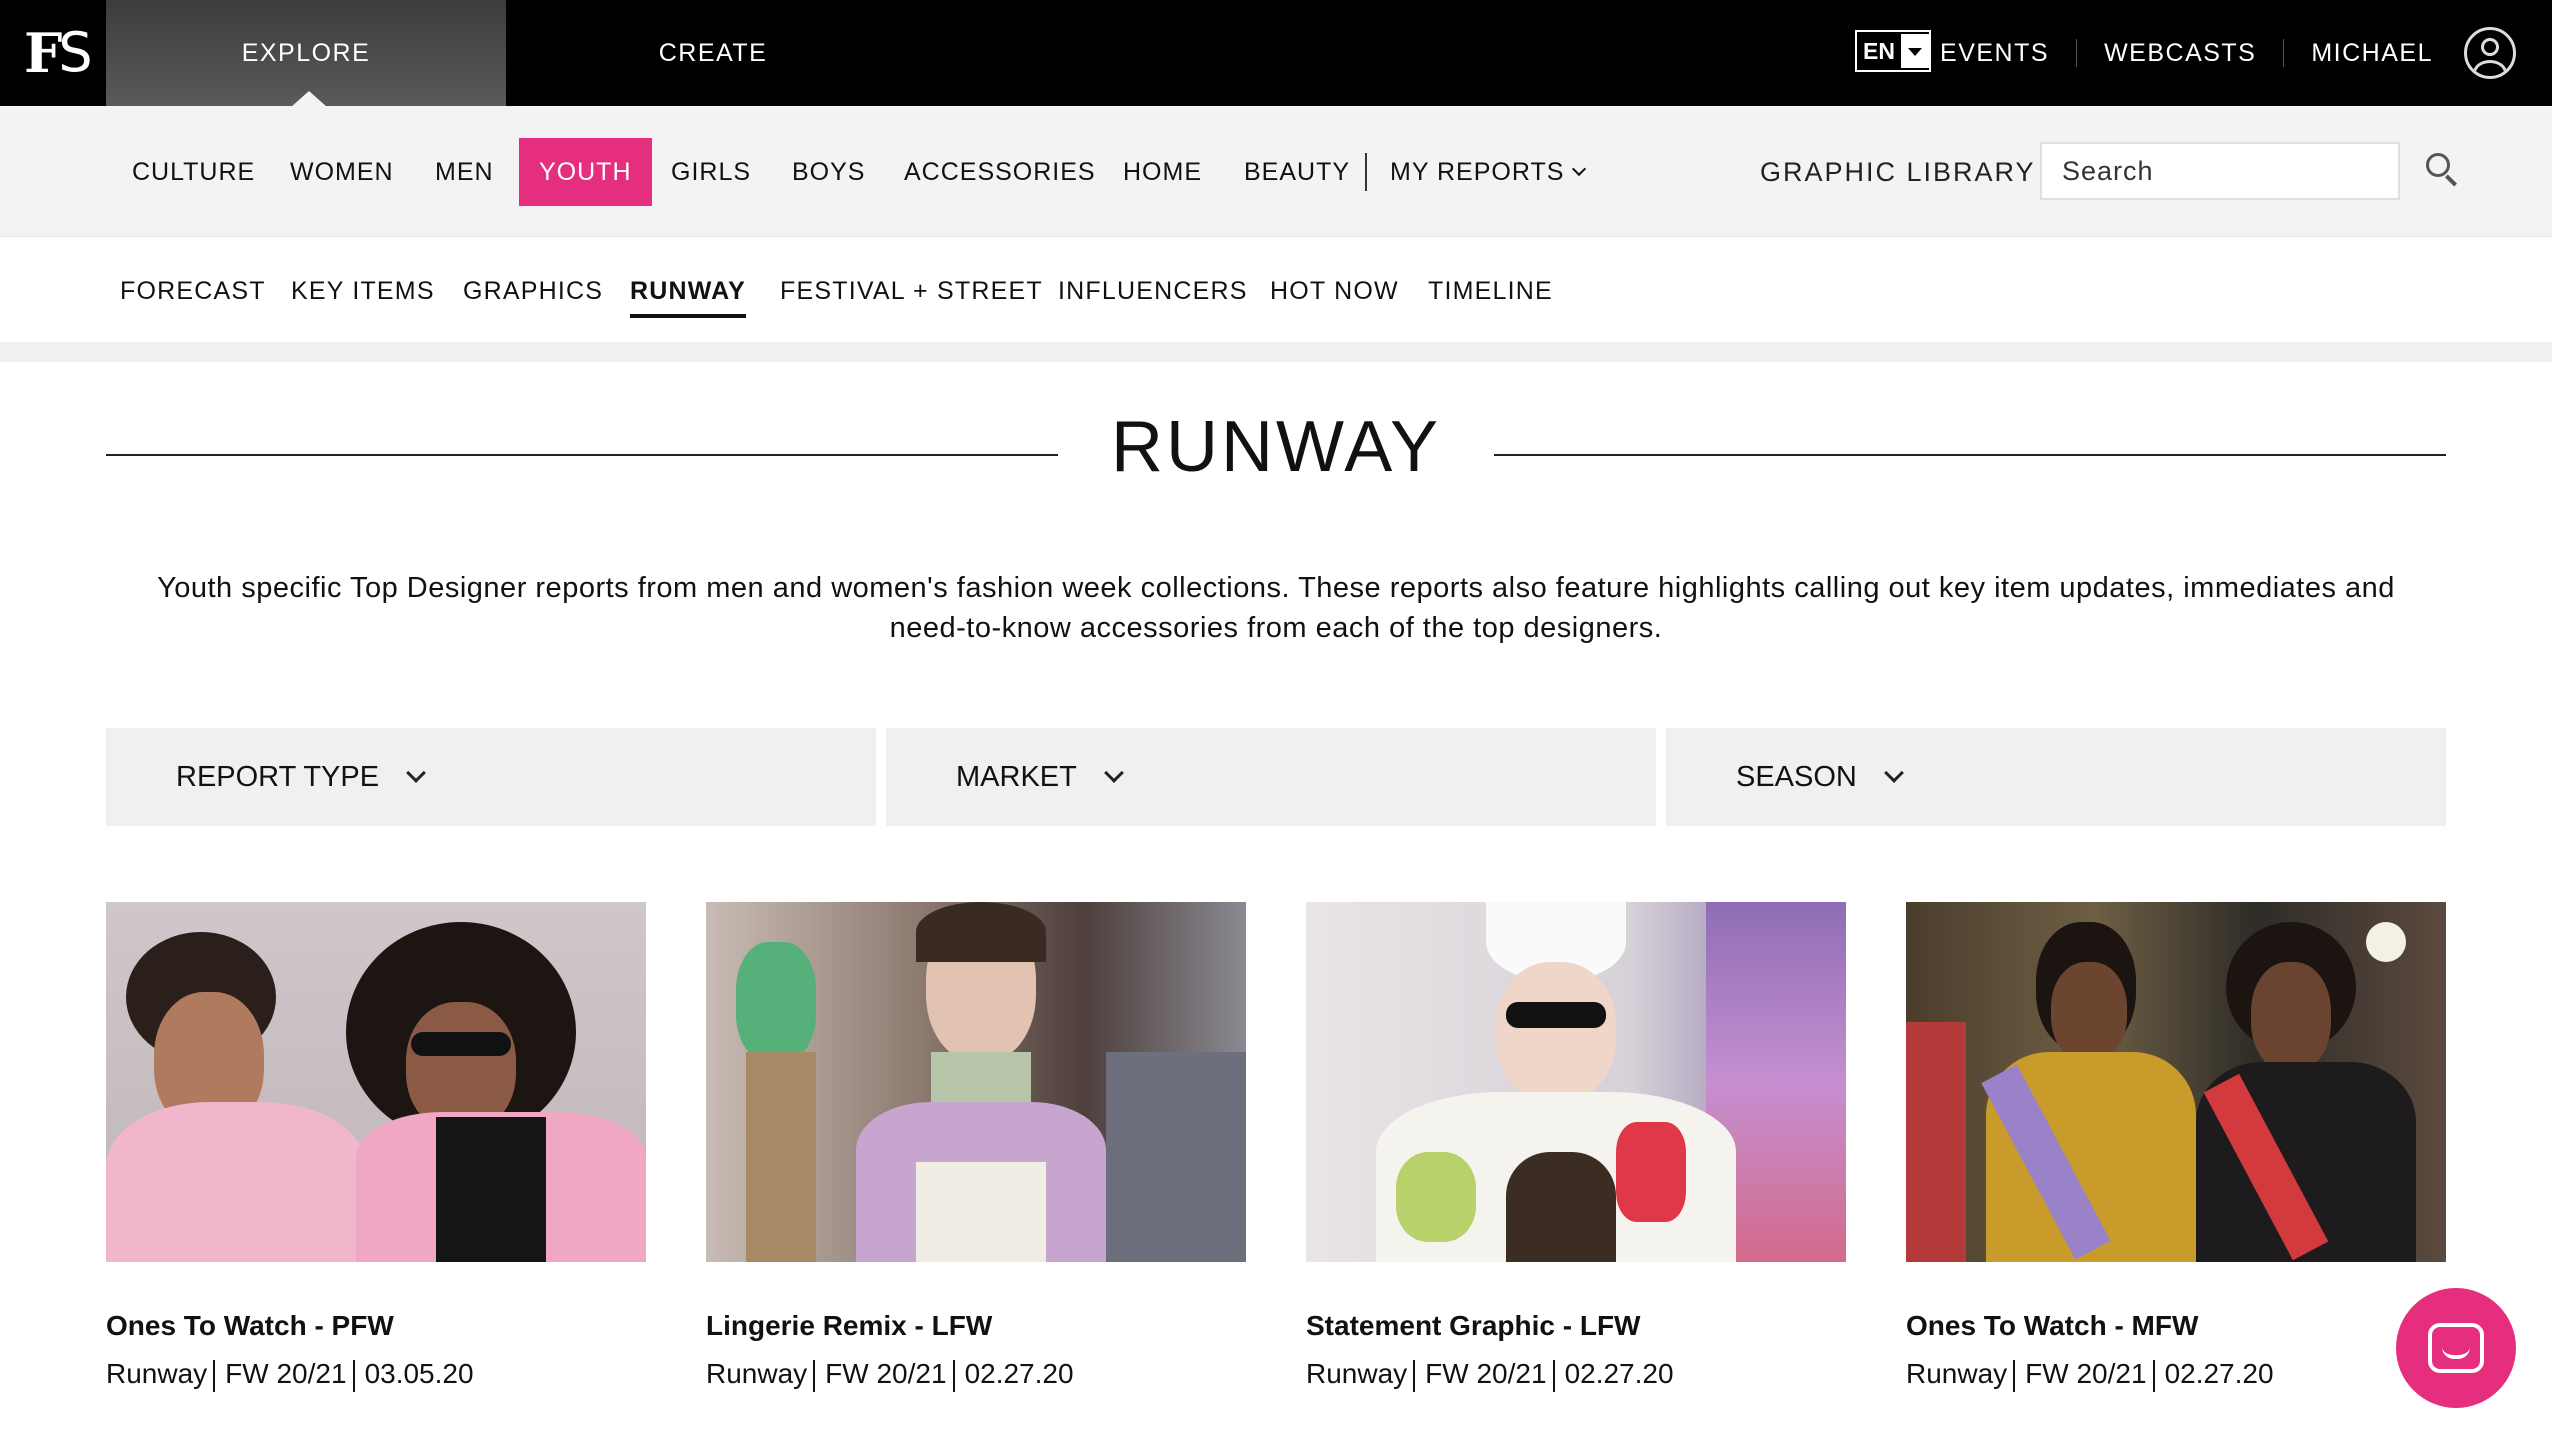 This screenshot has height=1442, width=2552. Describe the element at coordinates (1490, 291) in the screenshot. I see `subnav-item-timeline: TIMELINE` at that location.